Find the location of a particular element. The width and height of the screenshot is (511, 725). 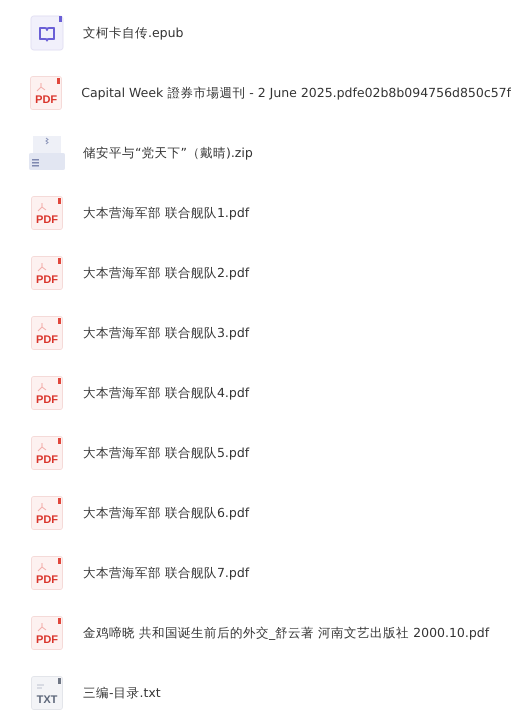

file-name: 金鸡啼晓 共和国诞生前后的外交_舒云著 河南文艺出版社 2000.10.pdf is located at coordinates (286, 633).